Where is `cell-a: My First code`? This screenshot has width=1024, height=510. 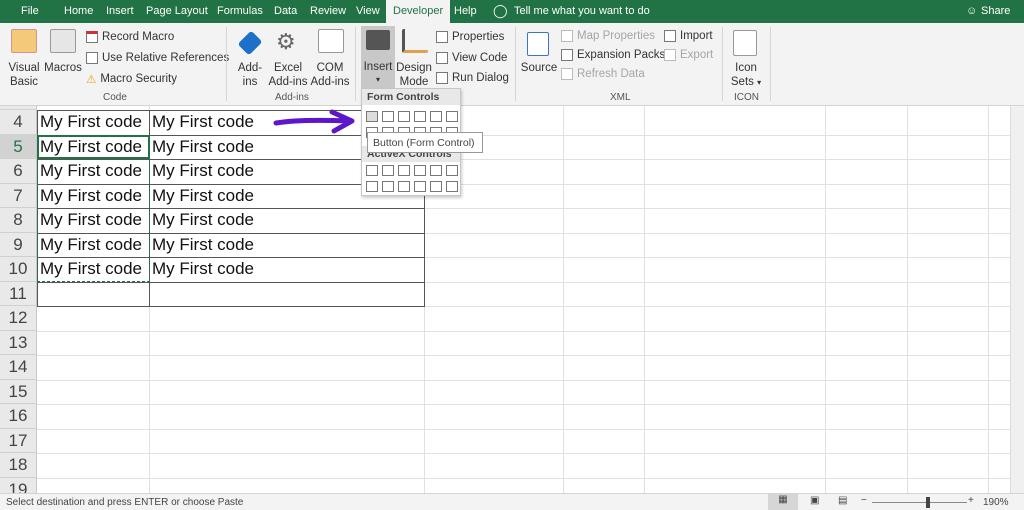
cell-a: My First code is located at coordinates (91, 122).